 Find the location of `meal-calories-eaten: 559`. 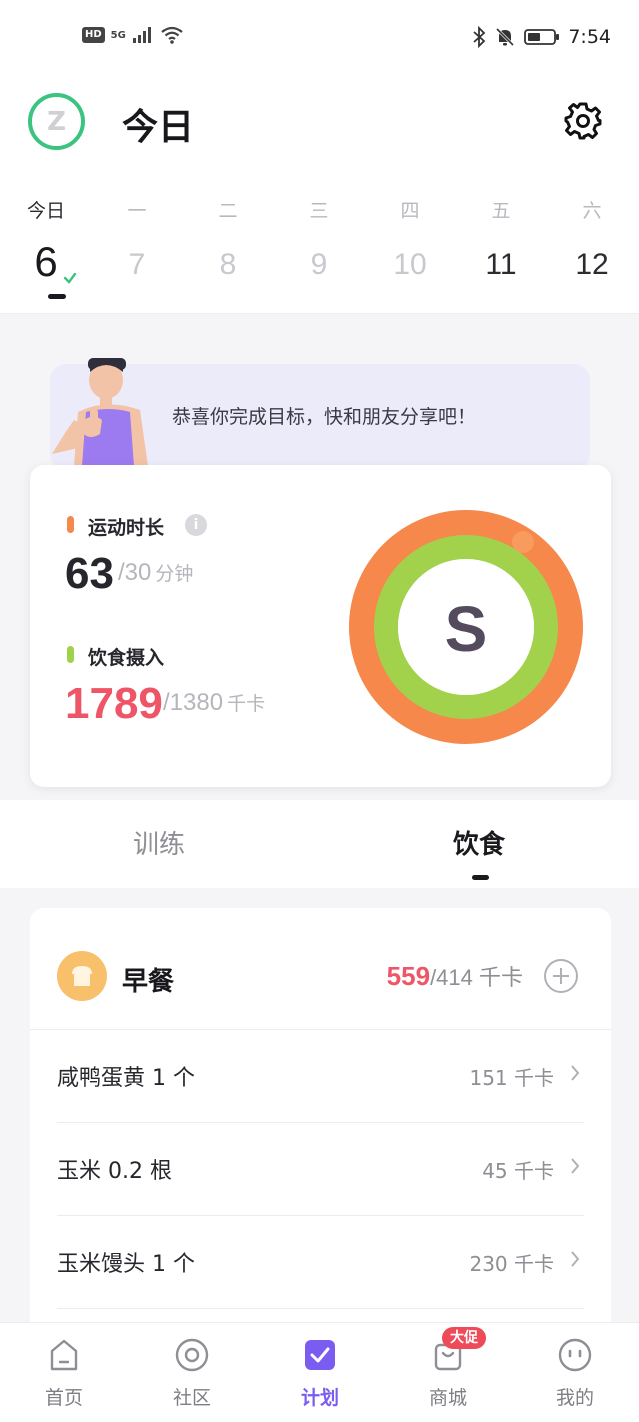

meal-calories-eaten: 559 is located at coordinates (408, 976).